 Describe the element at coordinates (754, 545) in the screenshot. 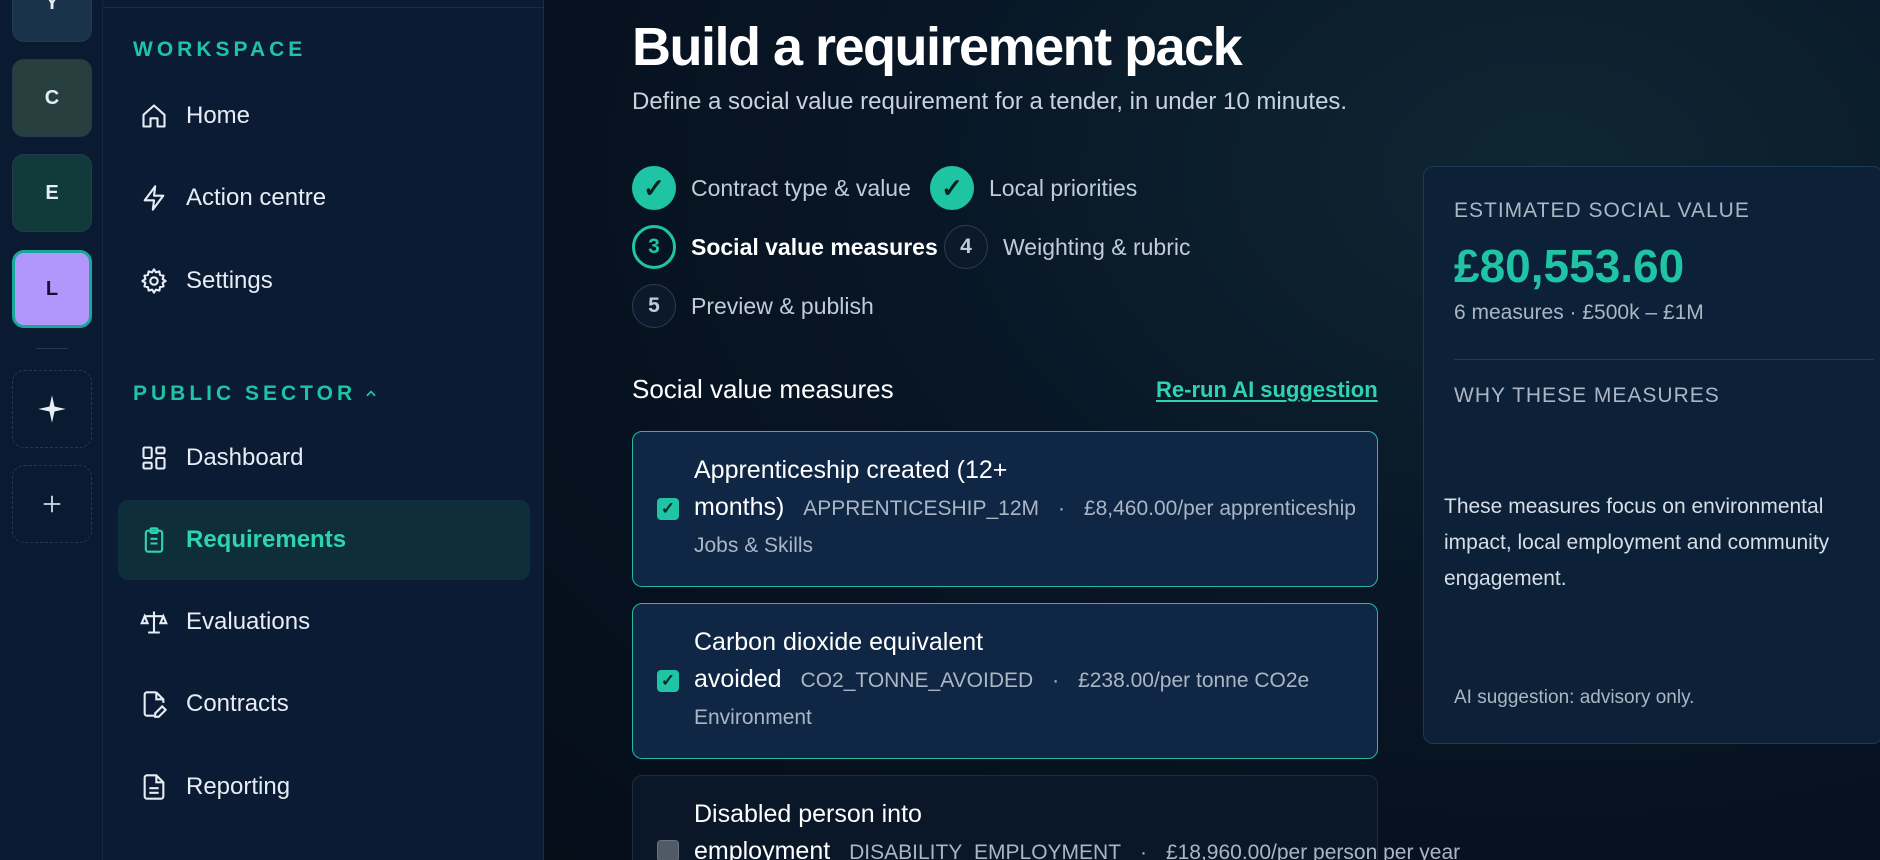

I see `measure-category: Jobs & Skills` at that location.